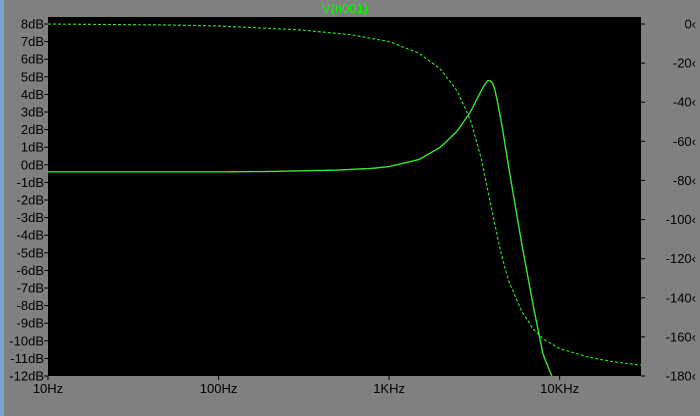 The image size is (700, 416). I want to click on x-tick-label: 10KHz, so click(559, 388).